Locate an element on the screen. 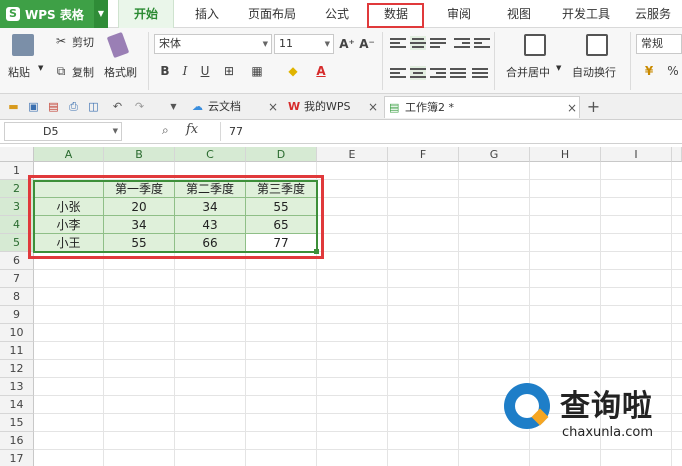  row-header: 11 is located at coordinates (17, 351).